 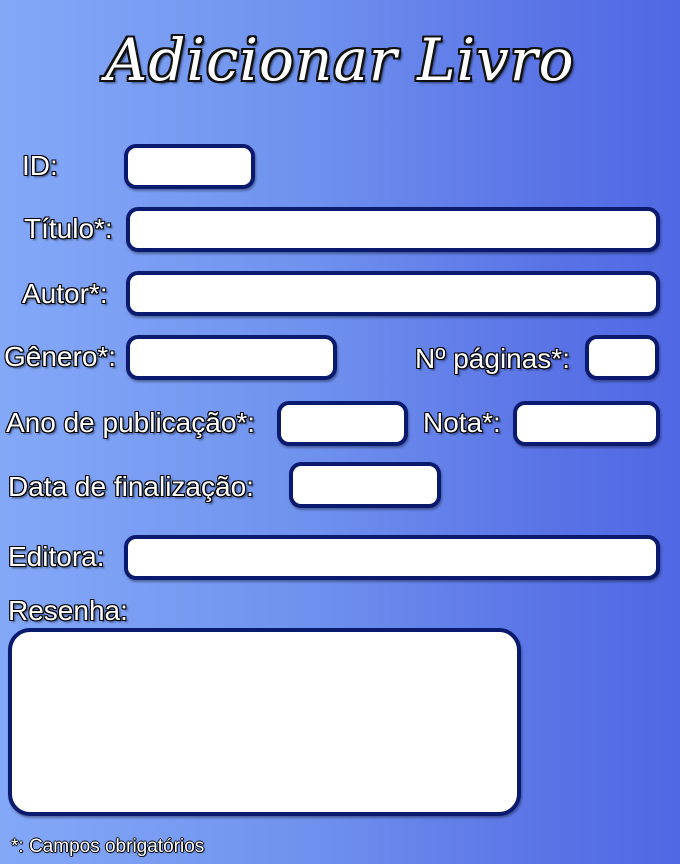 What do you see at coordinates (56, 556) in the screenshot?
I see `editora-label: Editora:` at bounding box center [56, 556].